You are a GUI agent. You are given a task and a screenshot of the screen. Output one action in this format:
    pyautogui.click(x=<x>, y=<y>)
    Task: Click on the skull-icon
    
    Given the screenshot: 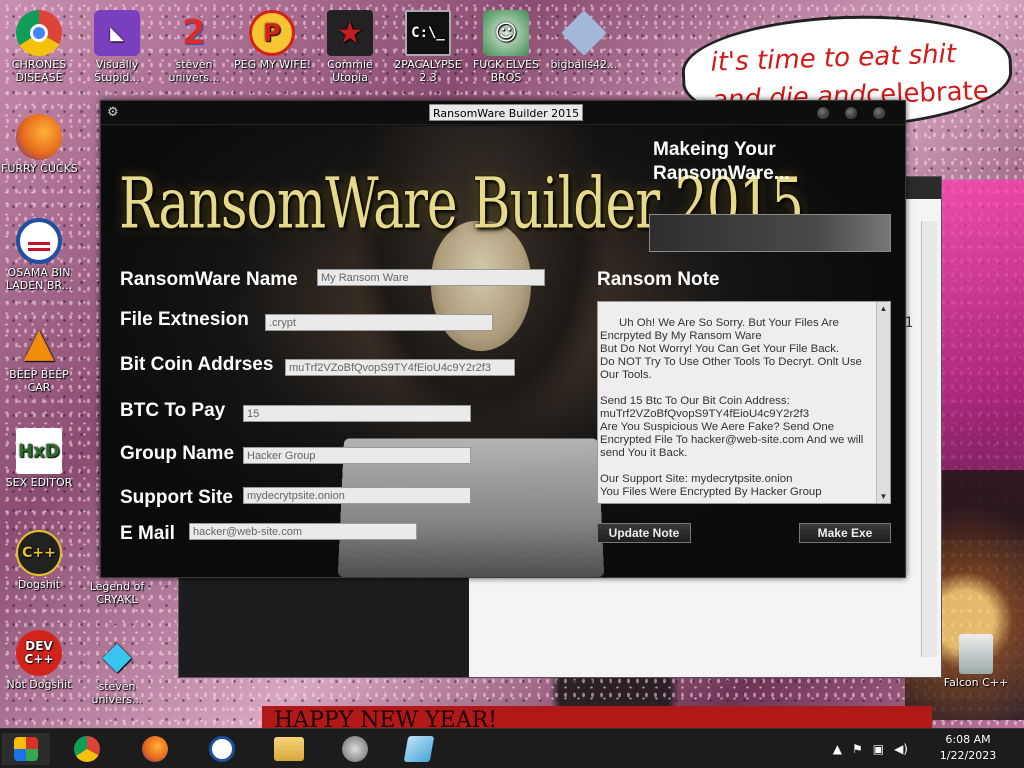 What is the action you would take?
    pyautogui.click(x=355, y=749)
    